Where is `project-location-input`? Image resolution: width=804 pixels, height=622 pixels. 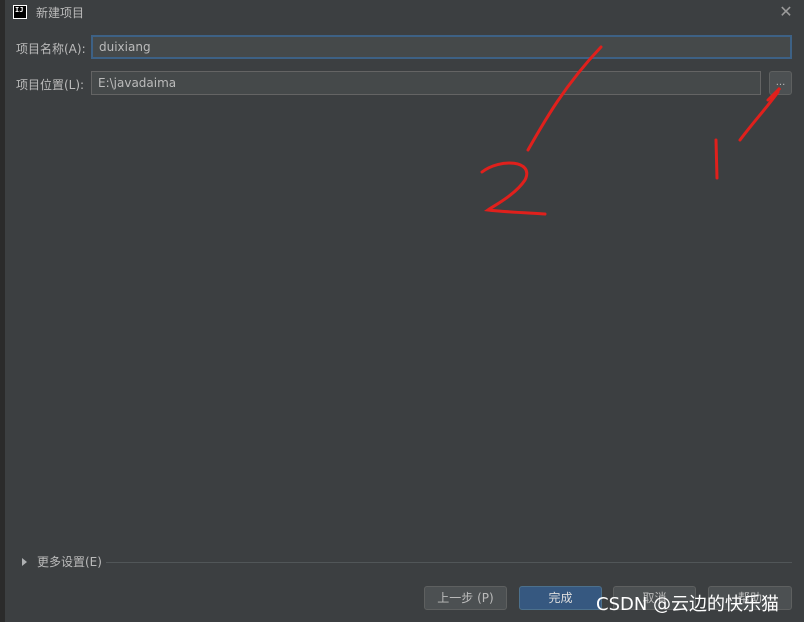 project-location-input is located at coordinates (426, 83).